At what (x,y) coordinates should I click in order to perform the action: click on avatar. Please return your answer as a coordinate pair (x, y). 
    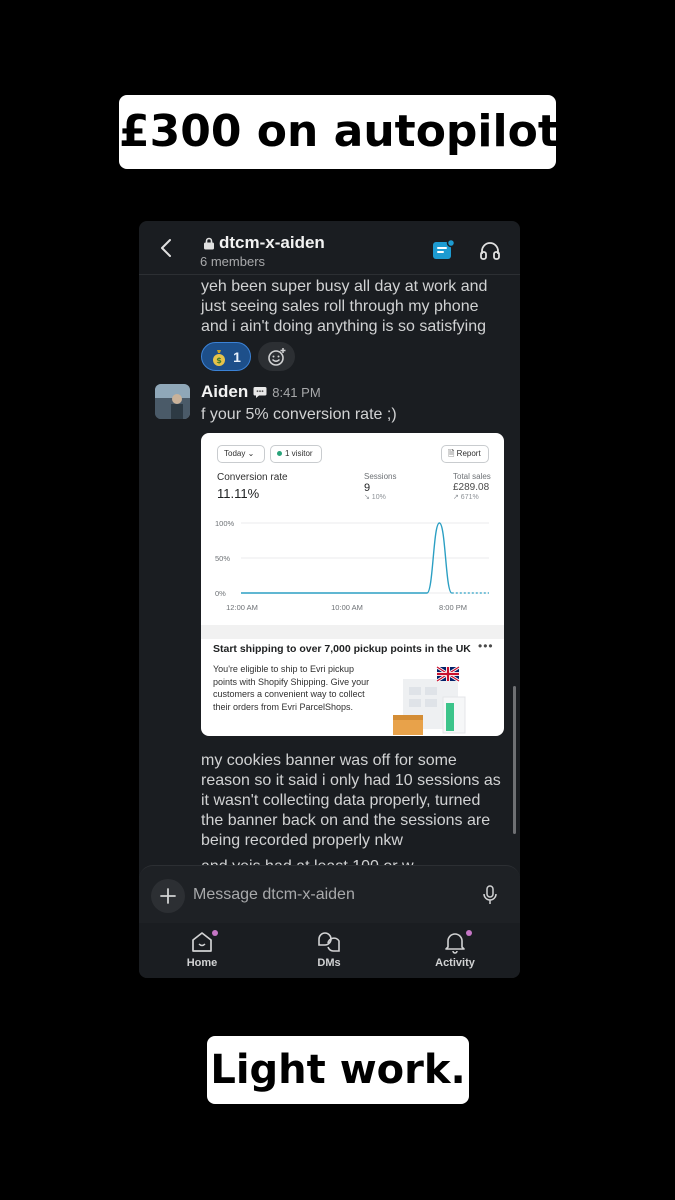
    Looking at the image, I should click on (172, 401).